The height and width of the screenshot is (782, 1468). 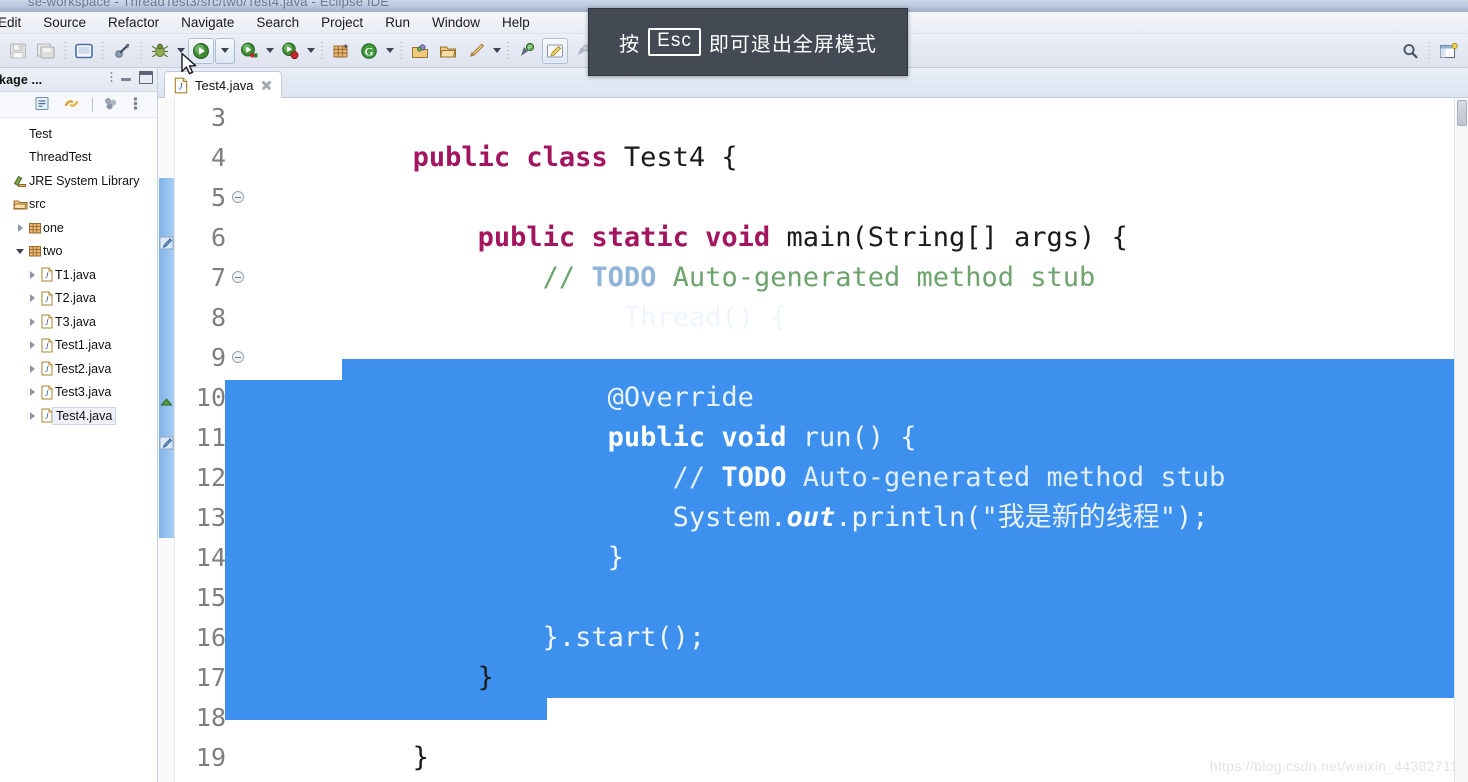 I want to click on minimize-view-button, so click(x=126, y=77).